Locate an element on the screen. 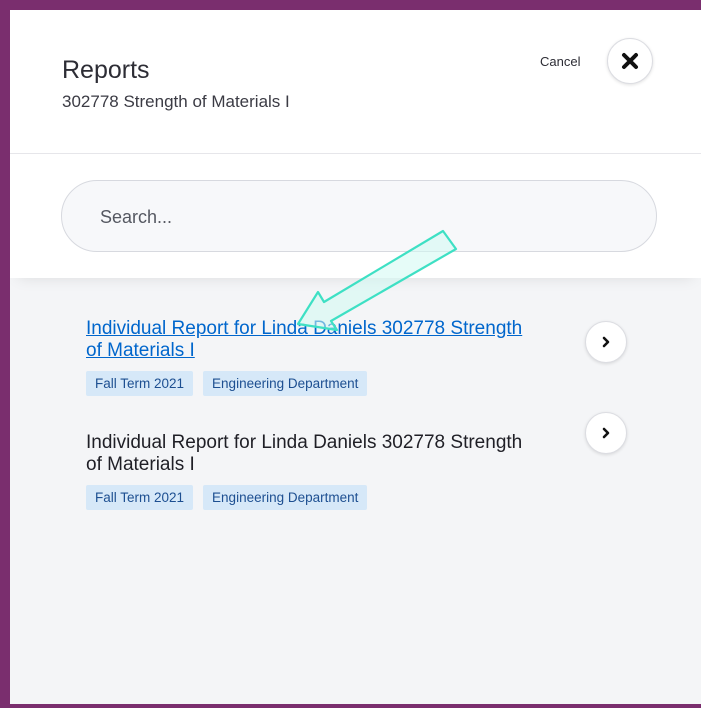 The image size is (701, 708). close-icon is located at coordinates (630, 61).